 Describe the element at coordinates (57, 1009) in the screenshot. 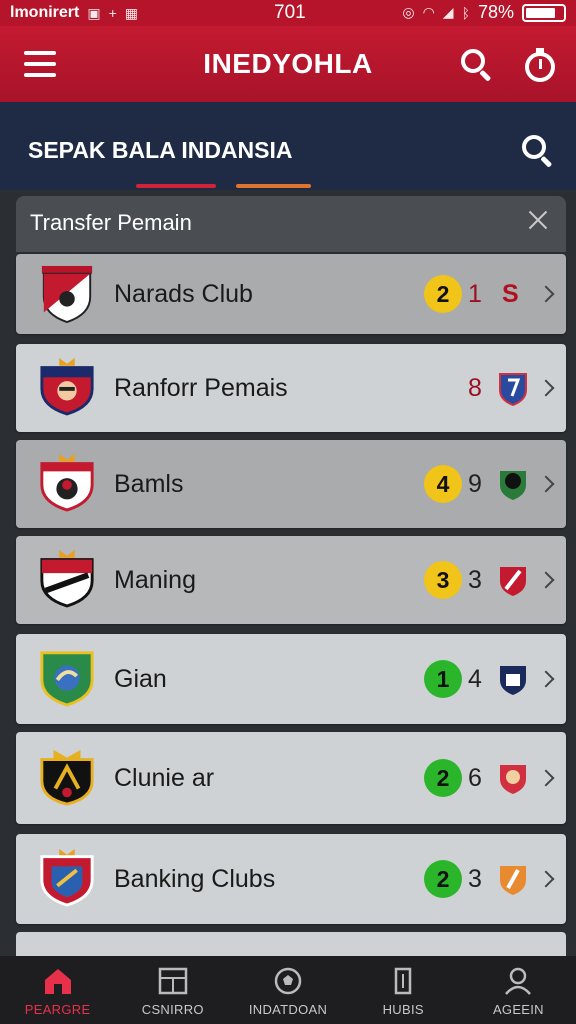

I see `nav-label: PEARGRE` at that location.